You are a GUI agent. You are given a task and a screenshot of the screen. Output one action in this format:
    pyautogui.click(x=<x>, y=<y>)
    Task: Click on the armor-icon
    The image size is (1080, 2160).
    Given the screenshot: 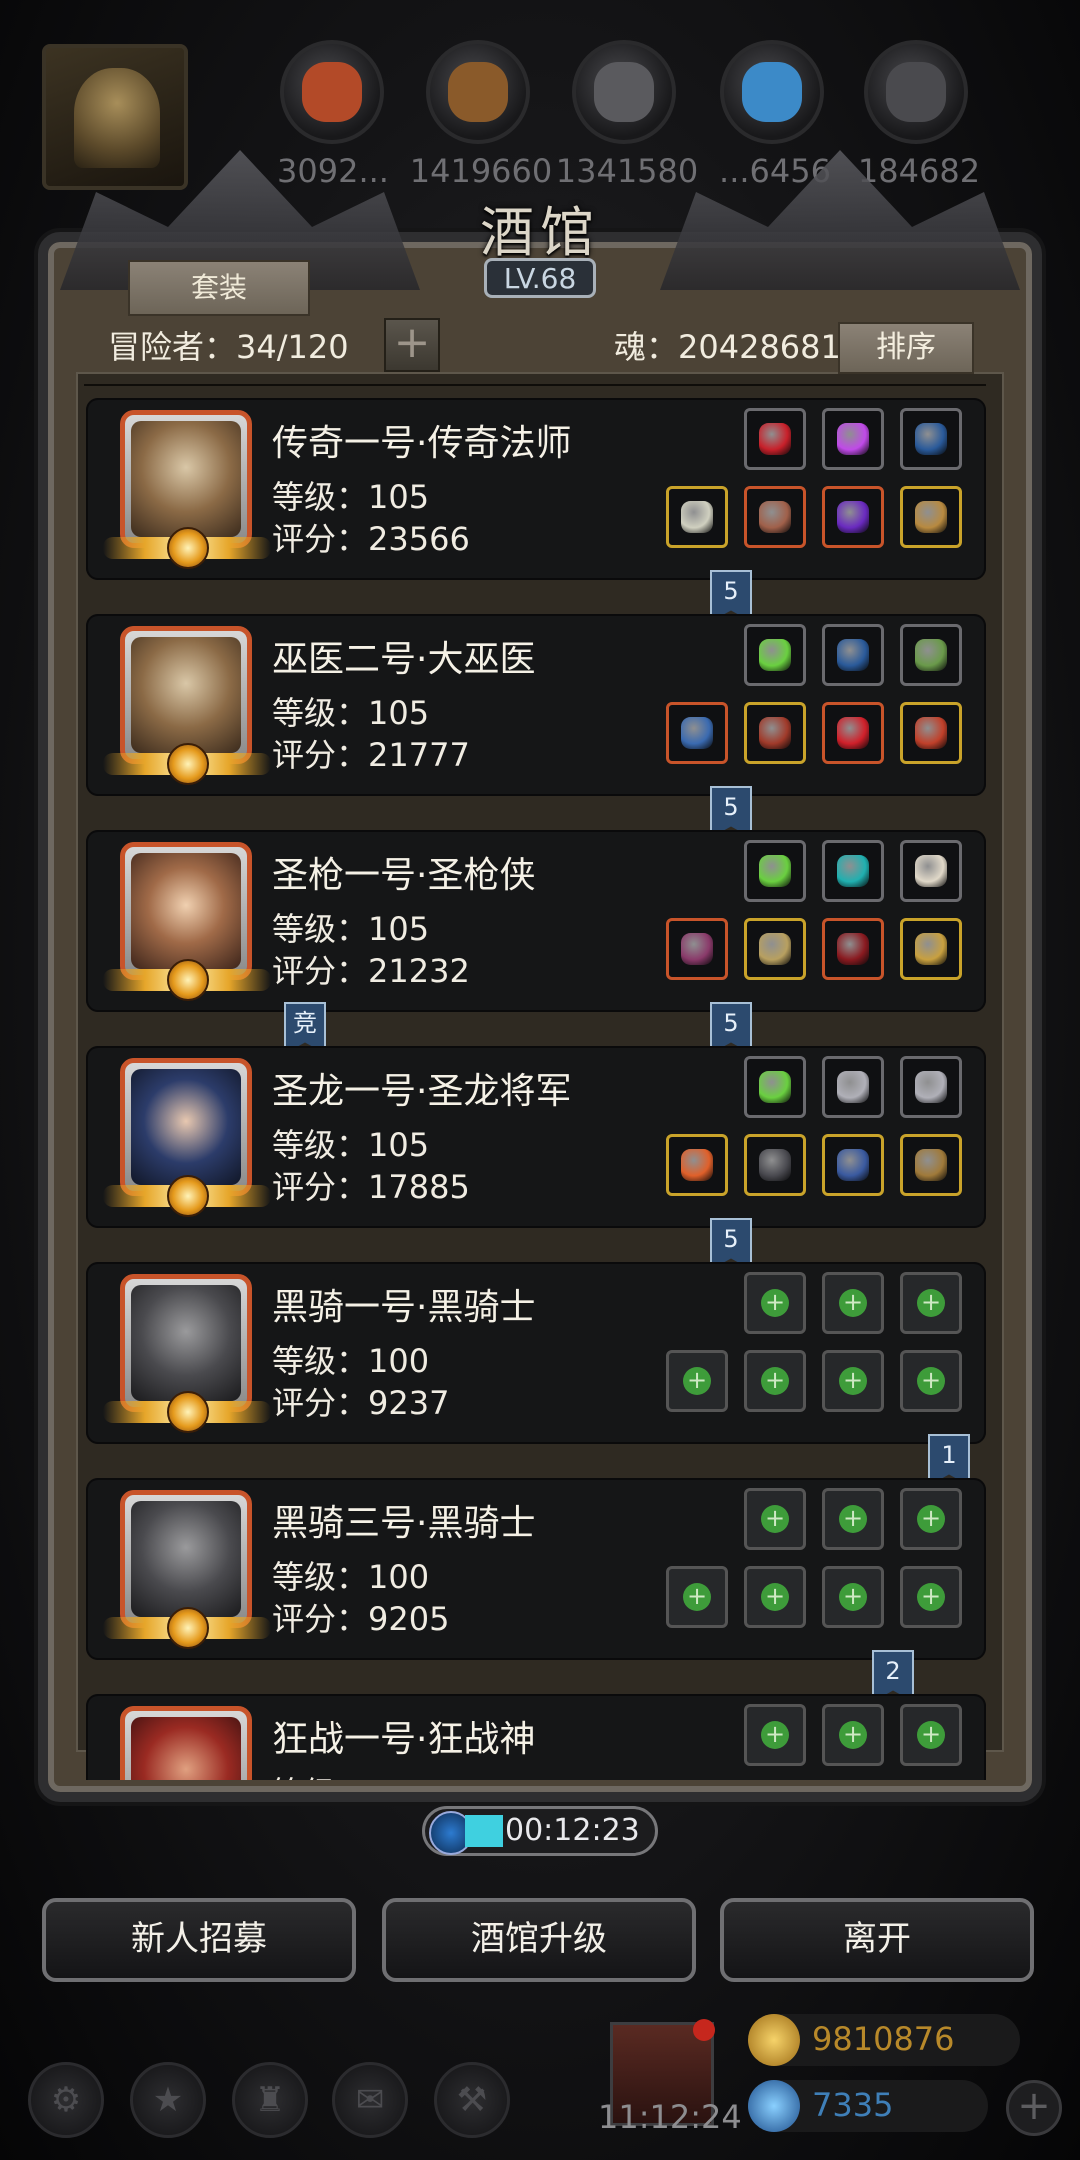 What is the action you would take?
    pyautogui.click(x=775, y=517)
    